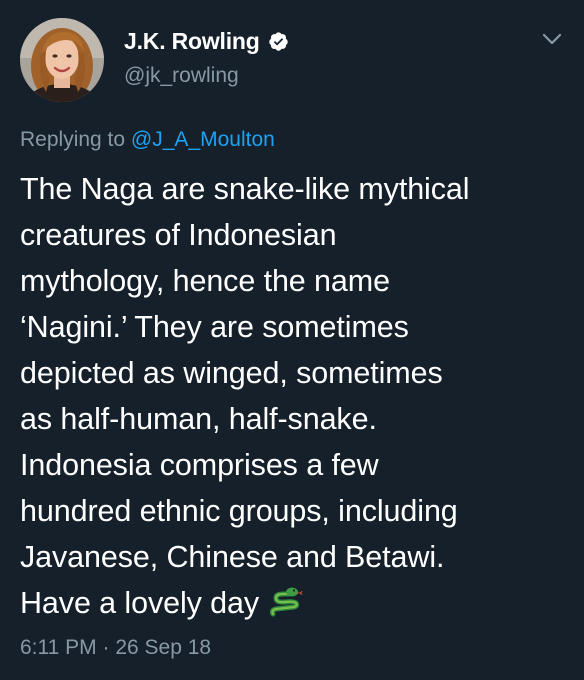 The width and height of the screenshot is (584, 680). Describe the element at coordinates (232, 557) in the screenshot. I see `tweet-text-line: Javanese, Chinese and Betawi.` at that location.